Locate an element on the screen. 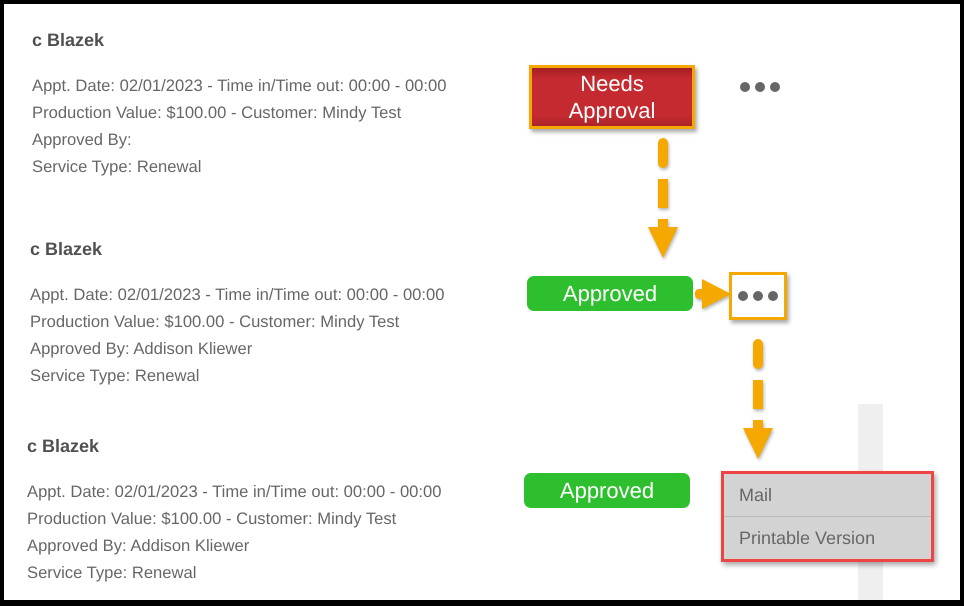 Image resolution: width=964 pixels, height=606 pixels. more-button is located at coordinates (758, 296).